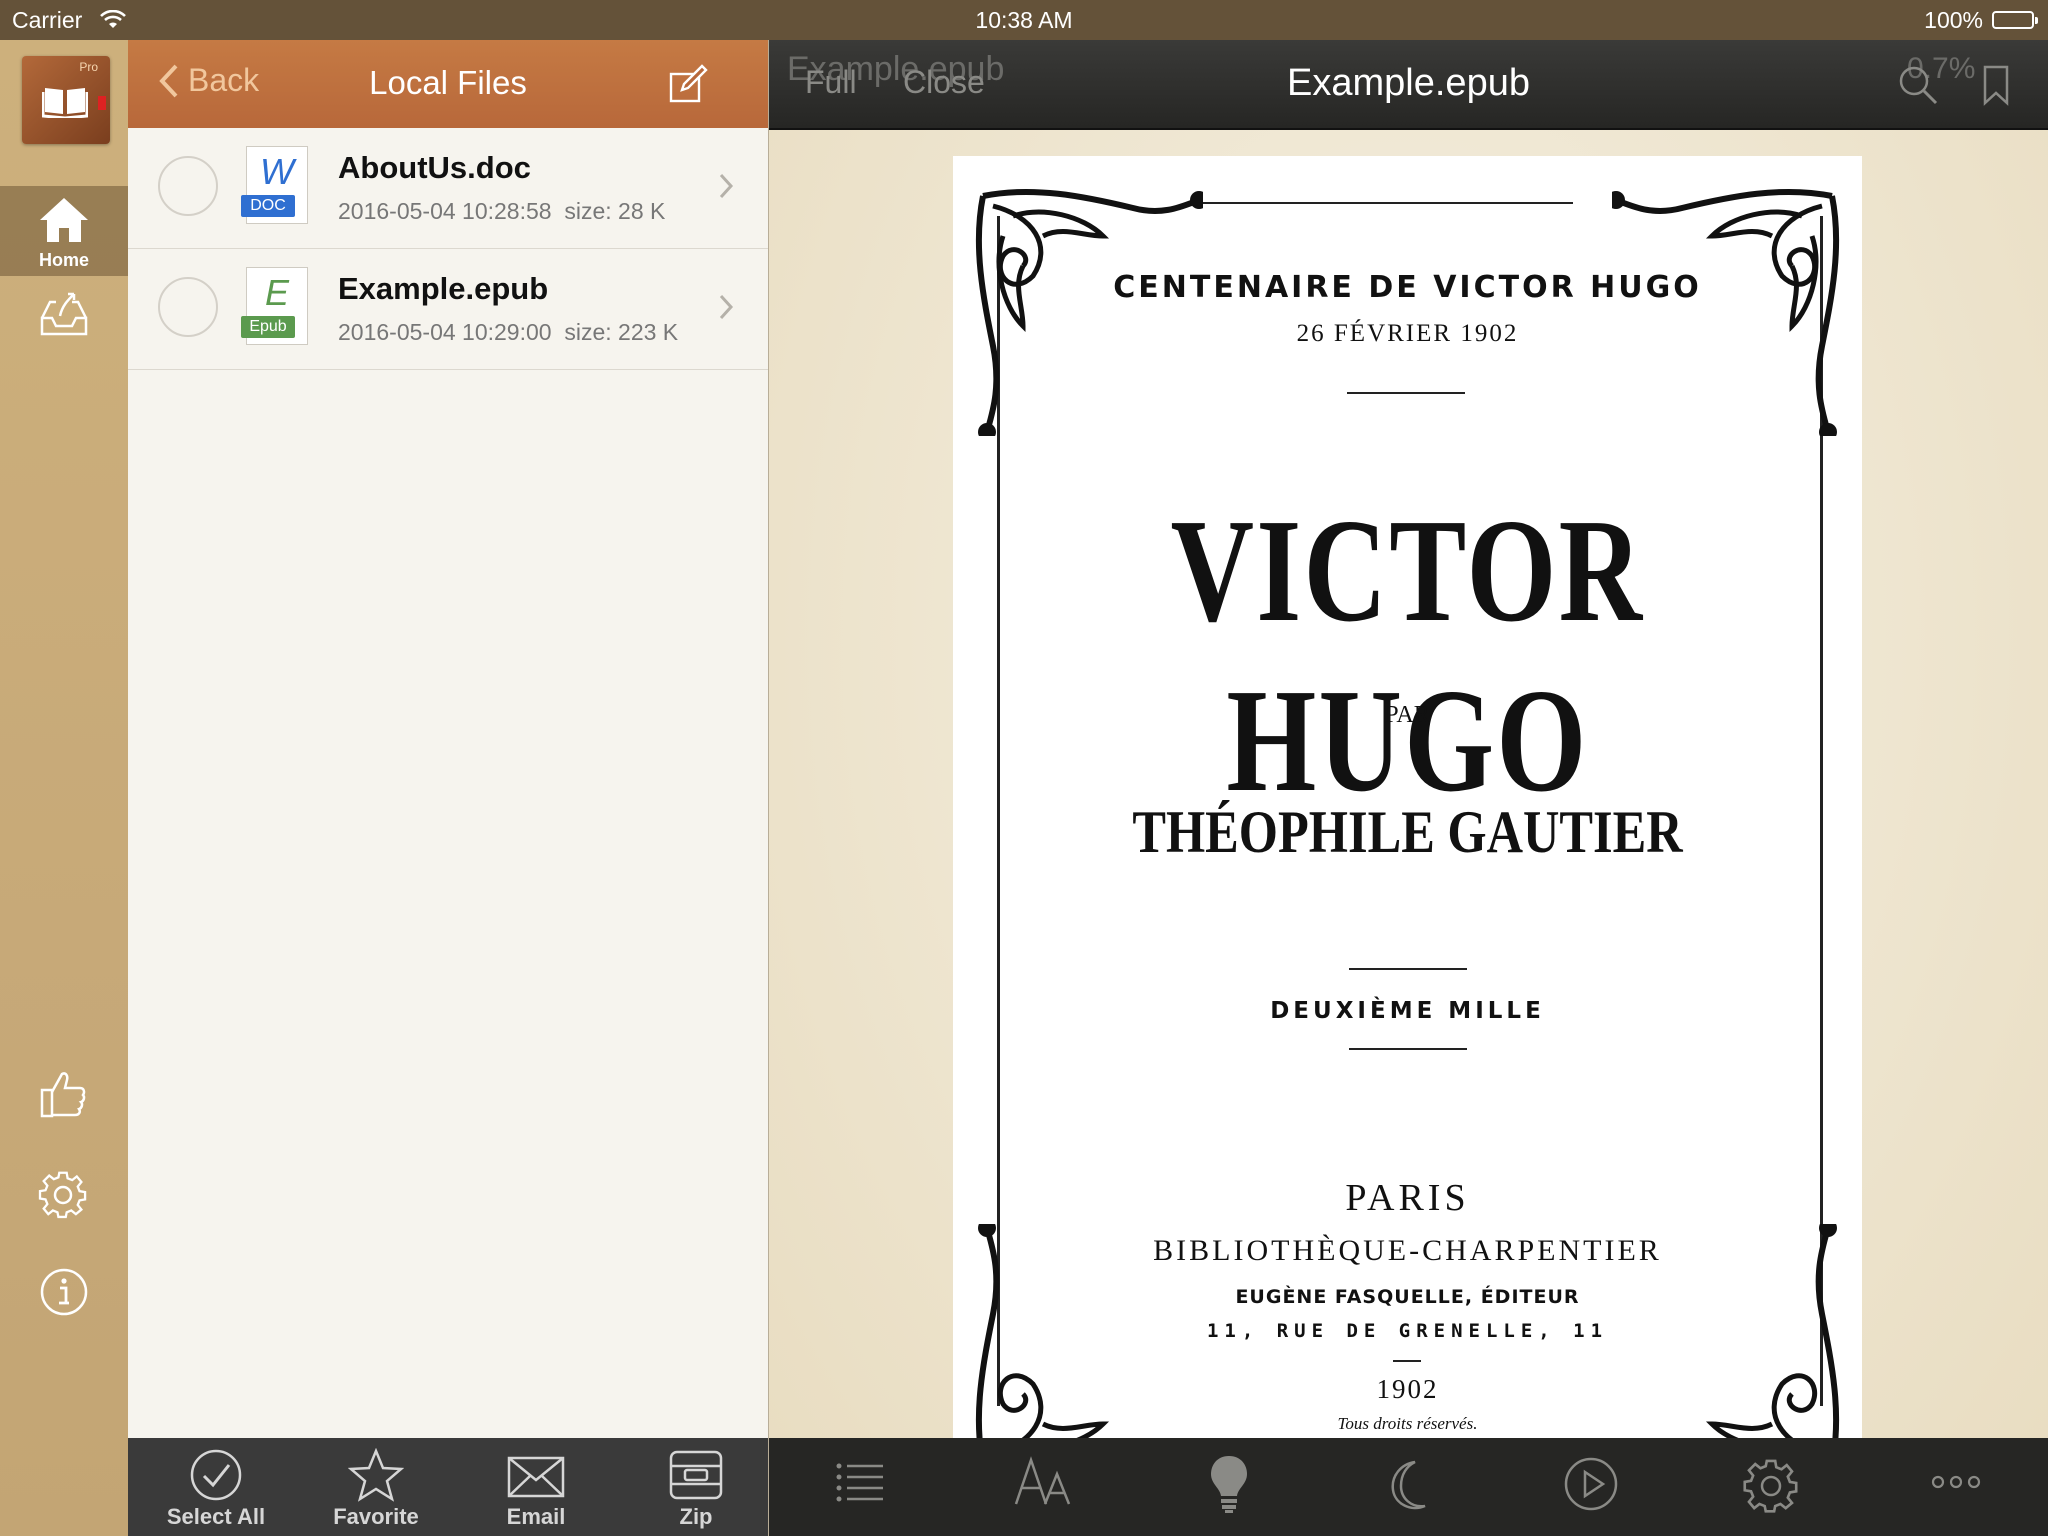 This screenshot has height=1536, width=2048. What do you see at coordinates (216, 1516) in the screenshot?
I see `select-all-label: Select All` at bounding box center [216, 1516].